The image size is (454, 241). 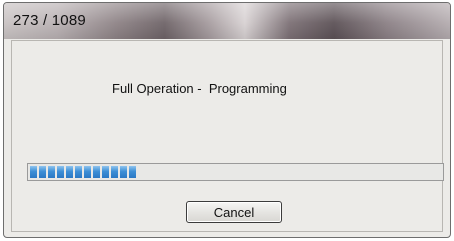 What do you see at coordinates (227, 21) in the screenshot?
I see `title-bar: 273 / 1089` at bounding box center [227, 21].